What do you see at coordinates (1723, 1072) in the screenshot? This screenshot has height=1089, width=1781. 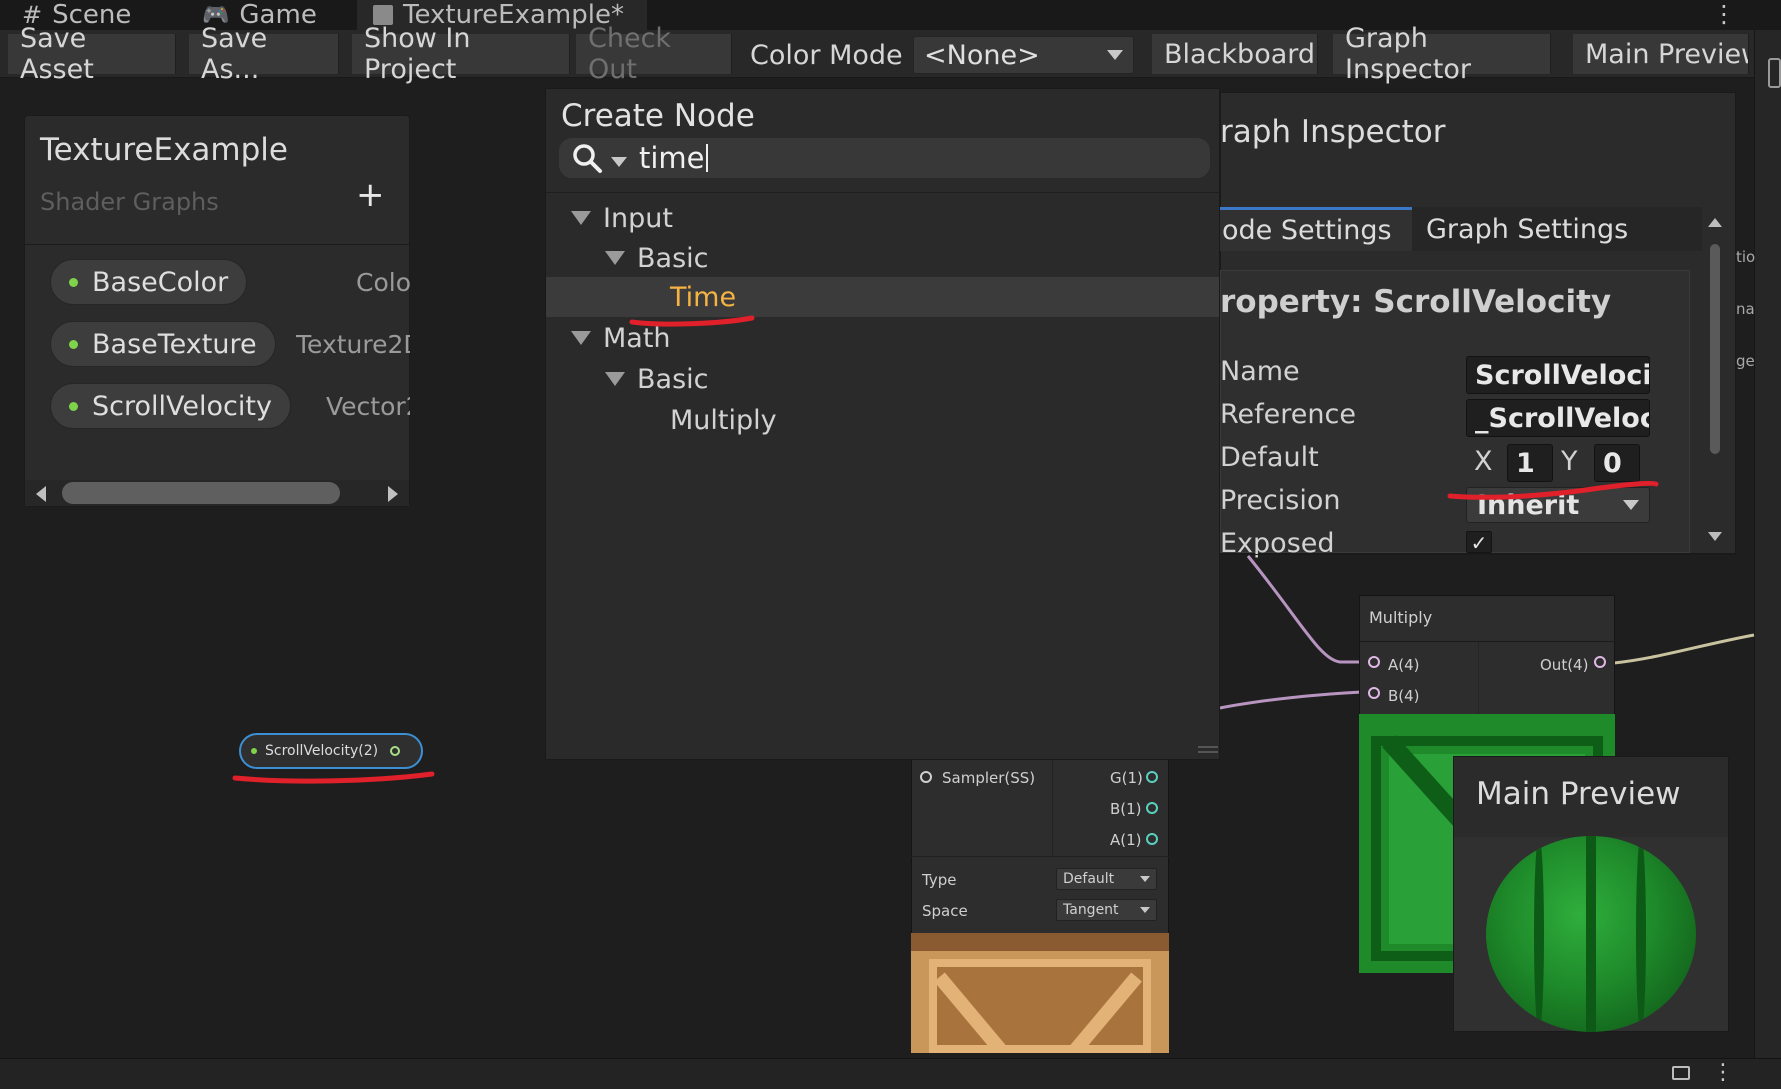 I see `kebab-menu-icon: ⋮` at bounding box center [1723, 1072].